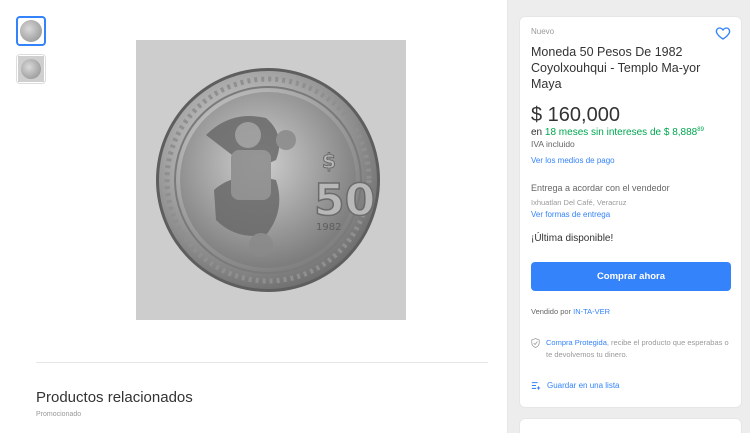 The image size is (750, 433). What do you see at coordinates (579, 202) in the screenshot?
I see `seller-location: Ixhuatlan Del Café, Veracruz` at bounding box center [579, 202].